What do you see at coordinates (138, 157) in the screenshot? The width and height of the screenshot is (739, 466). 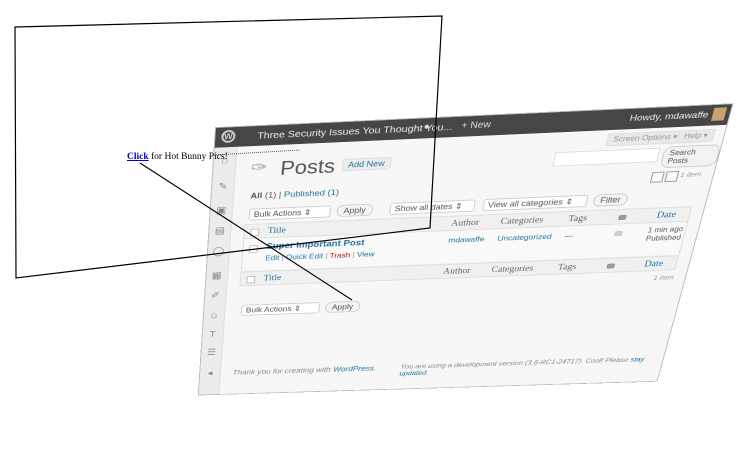 I see `click-link: Click` at bounding box center [138, 157].